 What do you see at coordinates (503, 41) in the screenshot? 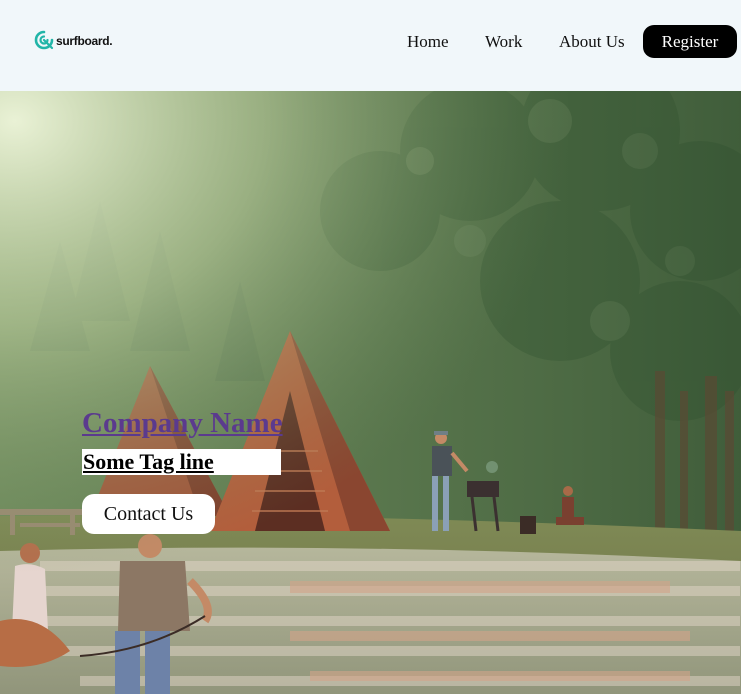
I see `nav-work: Work` at bounding box center [503, 41].